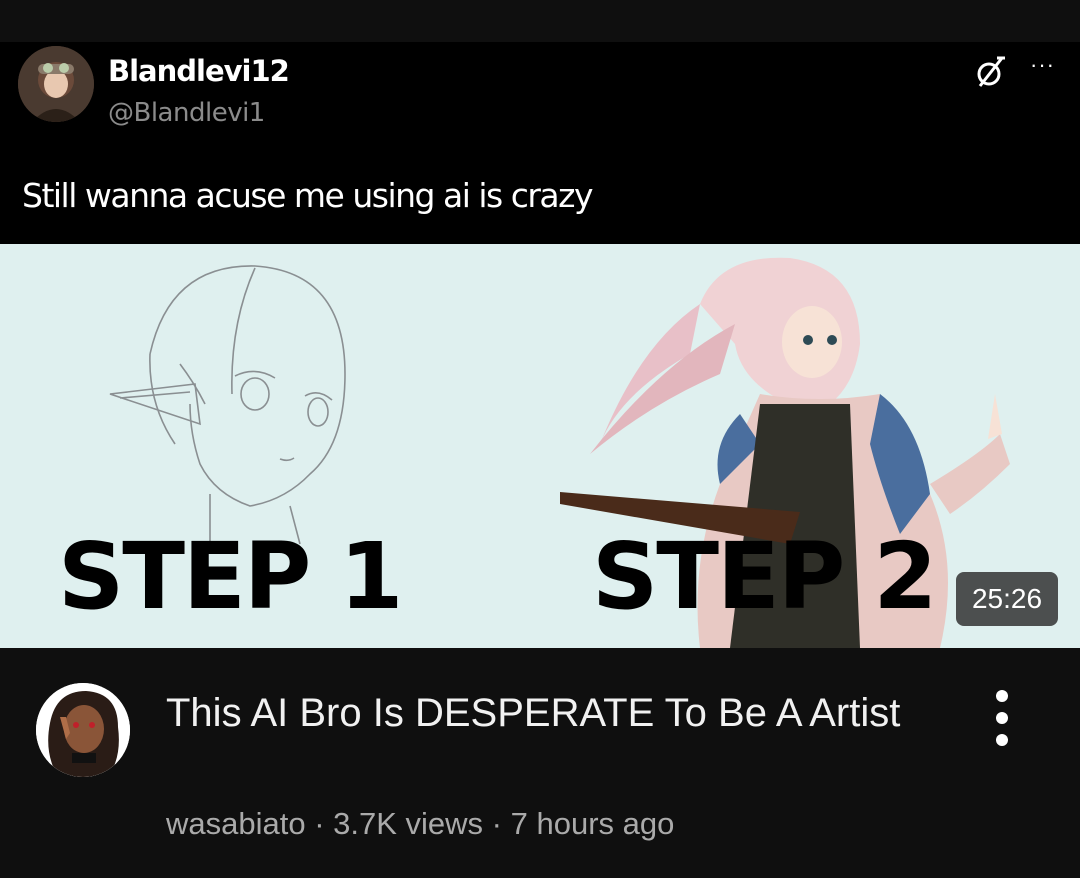  What do you see at coordinates (56, 84) in the screenshot?
I see `tweet-avatar` at bounding box center [56, 84].